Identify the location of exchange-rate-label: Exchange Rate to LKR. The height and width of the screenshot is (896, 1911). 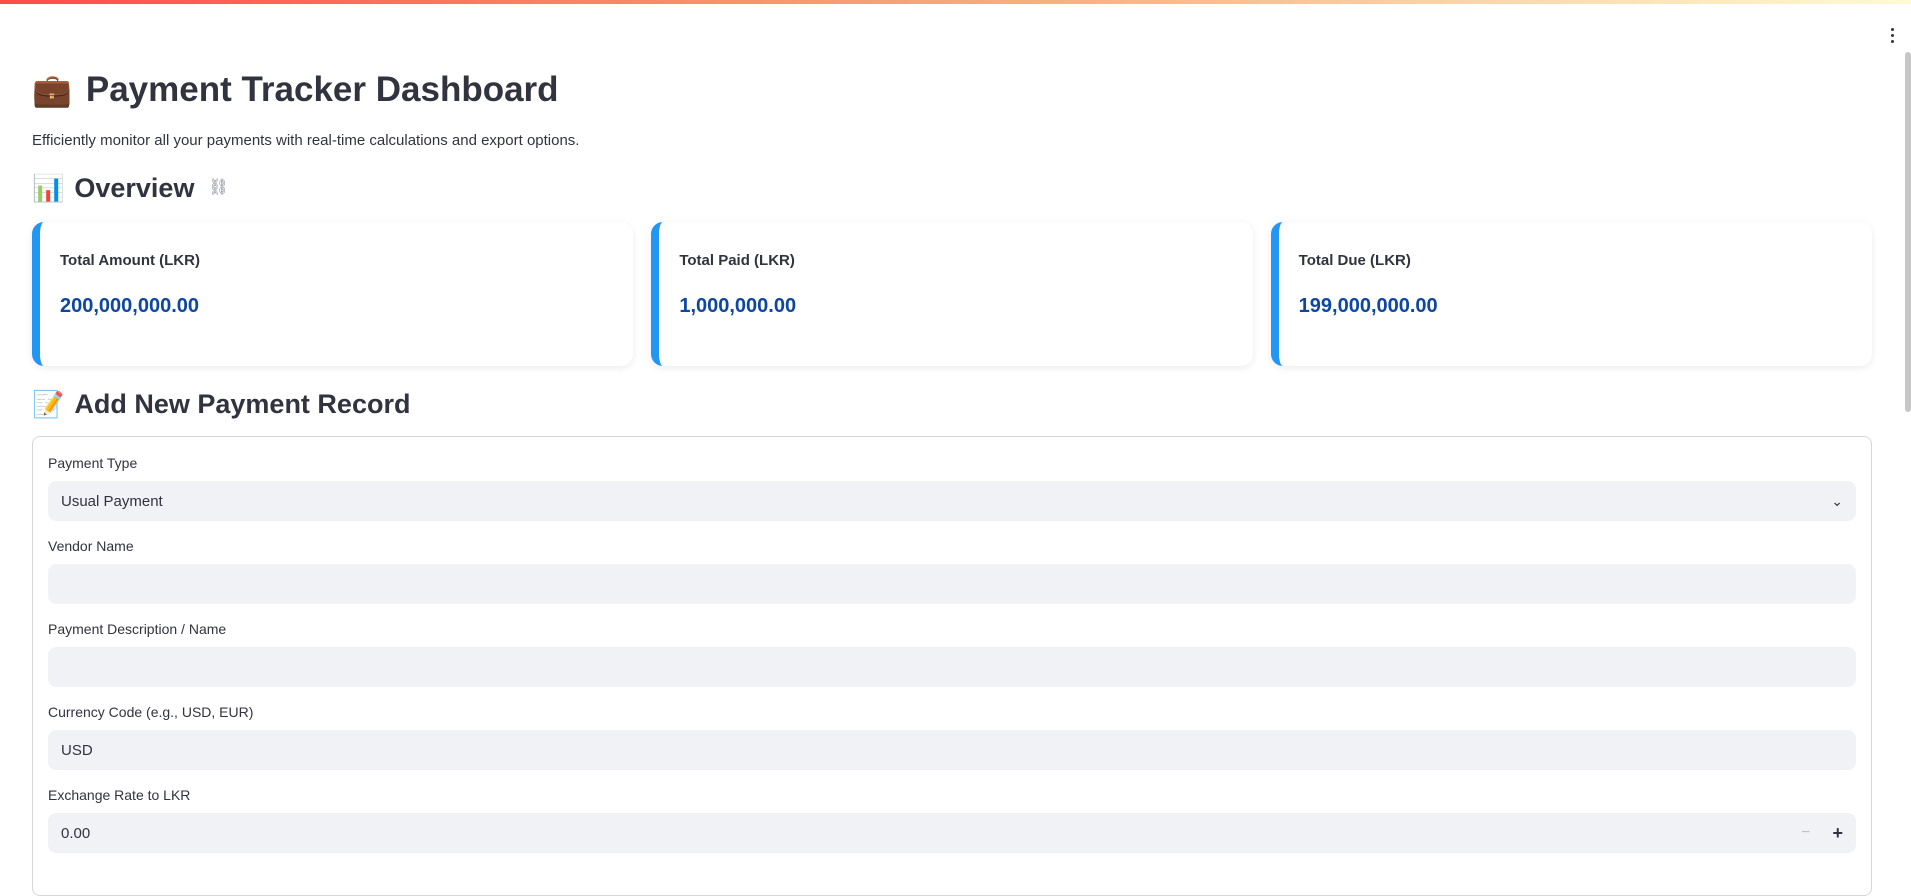
(119, 795).